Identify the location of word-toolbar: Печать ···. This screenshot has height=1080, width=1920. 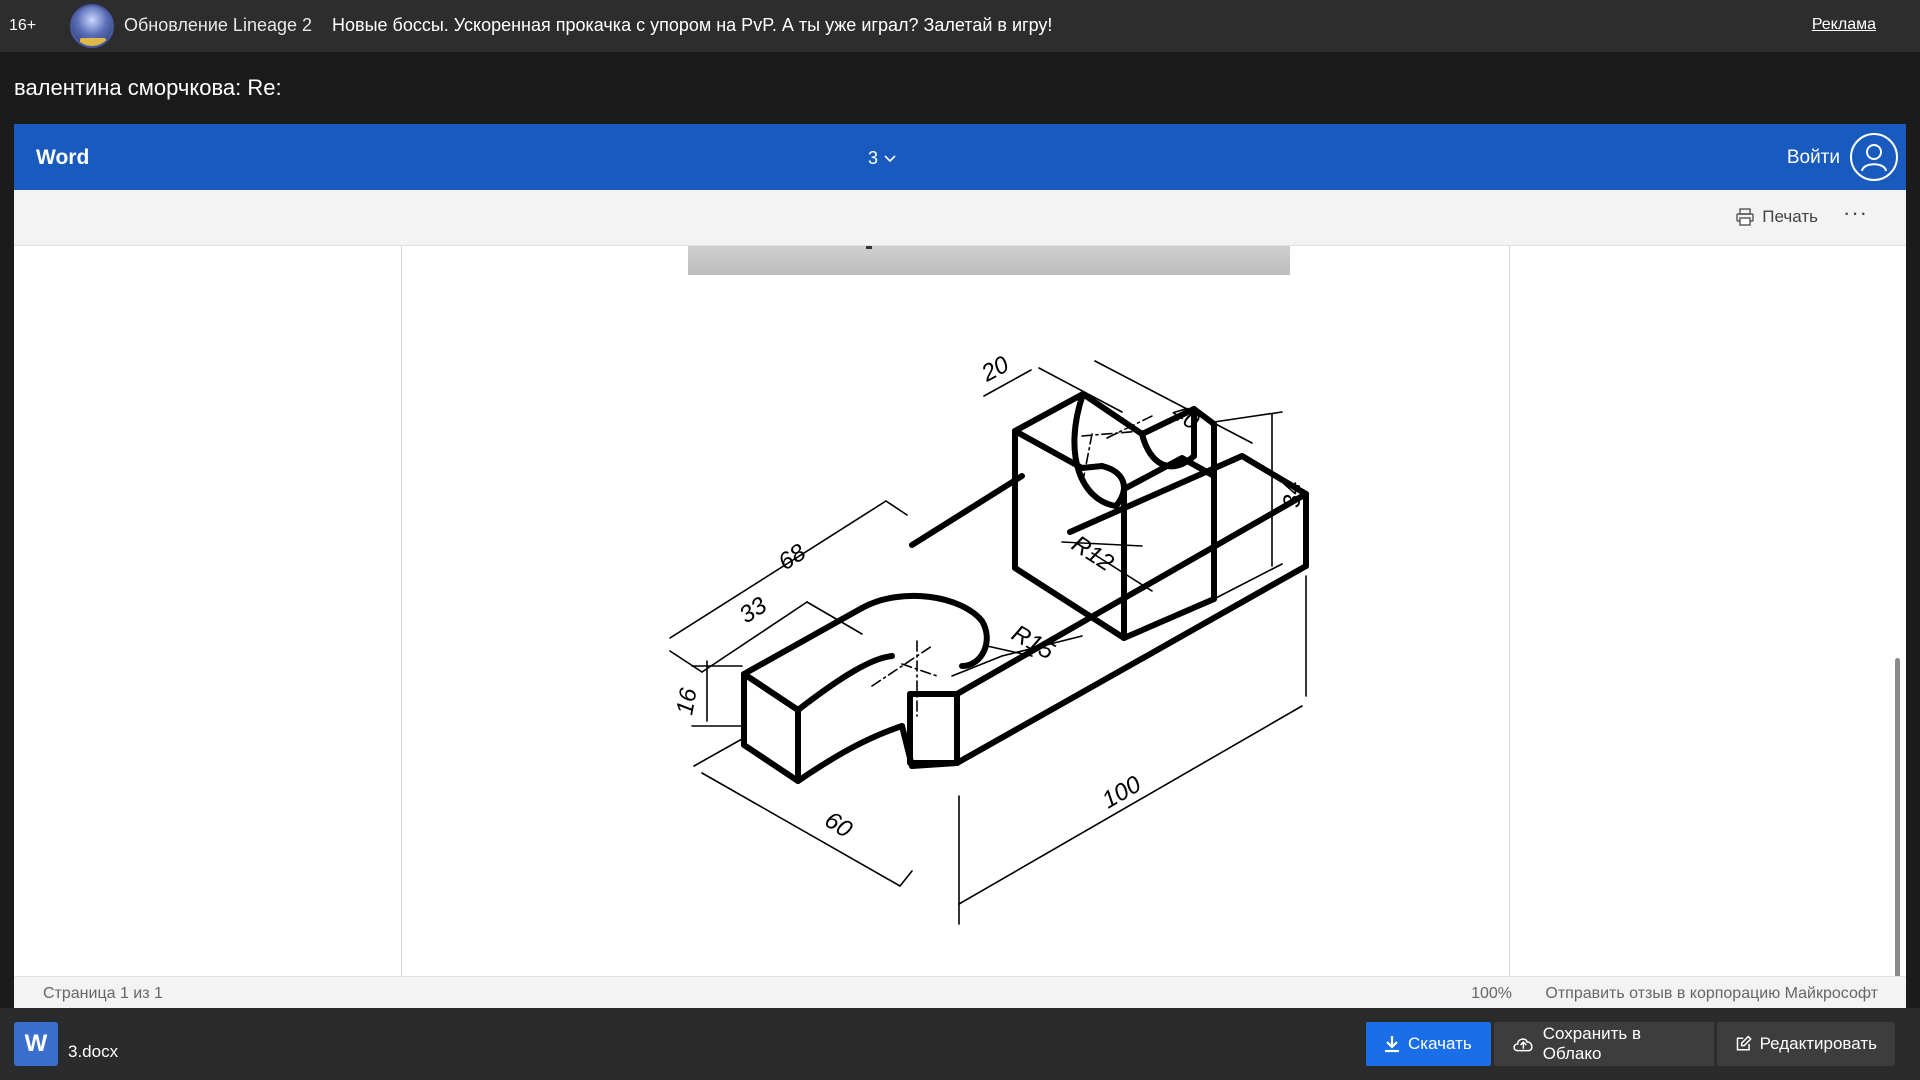
(960, 218).